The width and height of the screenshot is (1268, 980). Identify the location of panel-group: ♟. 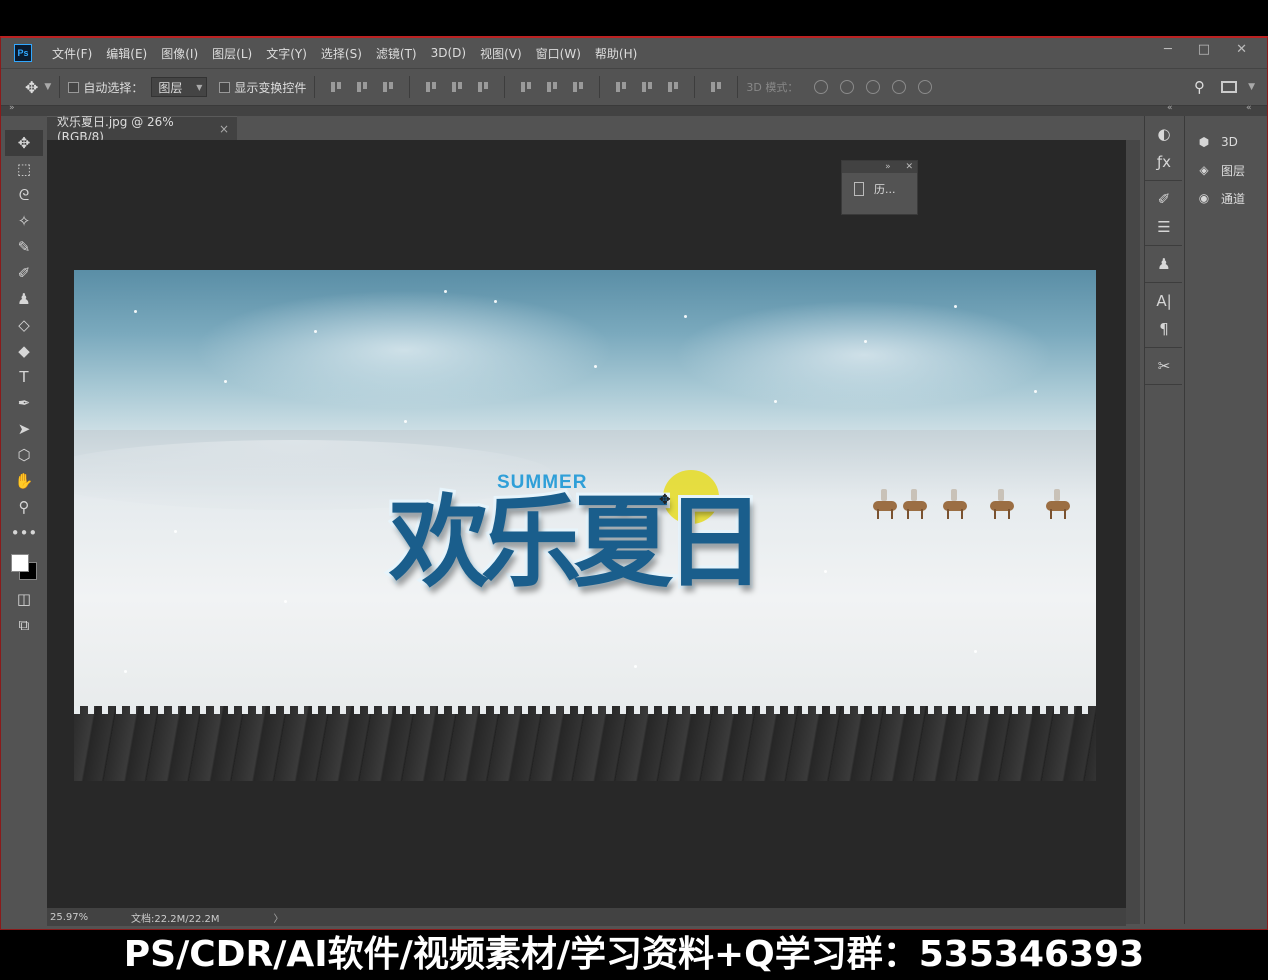
(1163, 264).